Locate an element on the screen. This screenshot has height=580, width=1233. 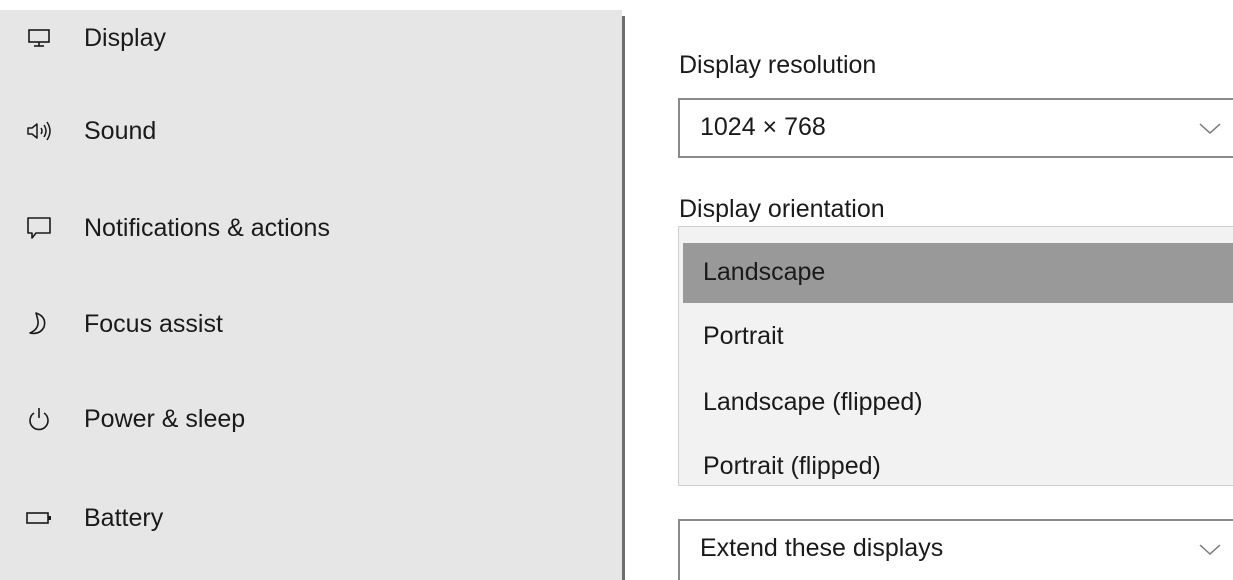
power-icon is located at coordinates (39, 419).